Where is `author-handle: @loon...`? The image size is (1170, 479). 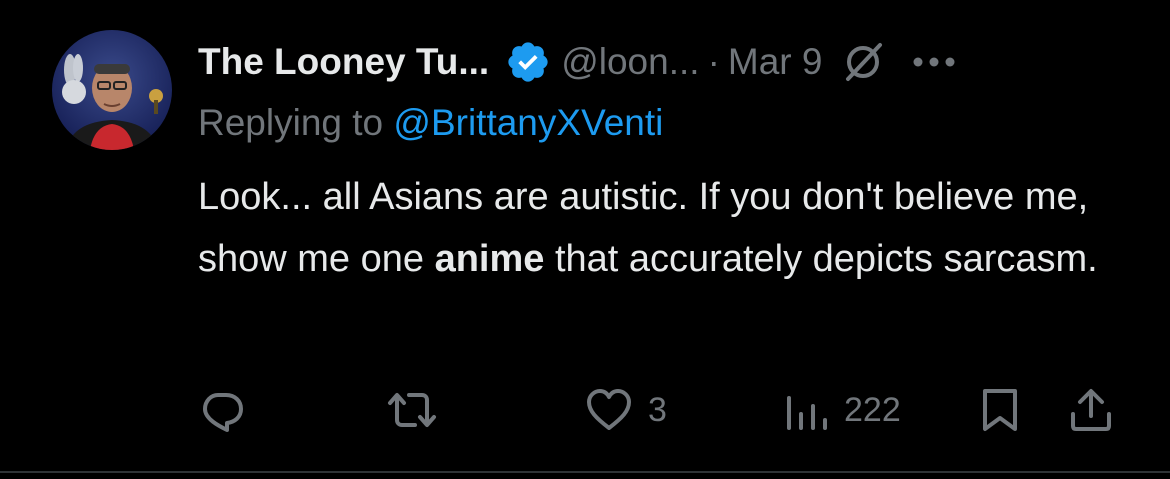
author-handle: @loon... is located at coordinates (630, 62).